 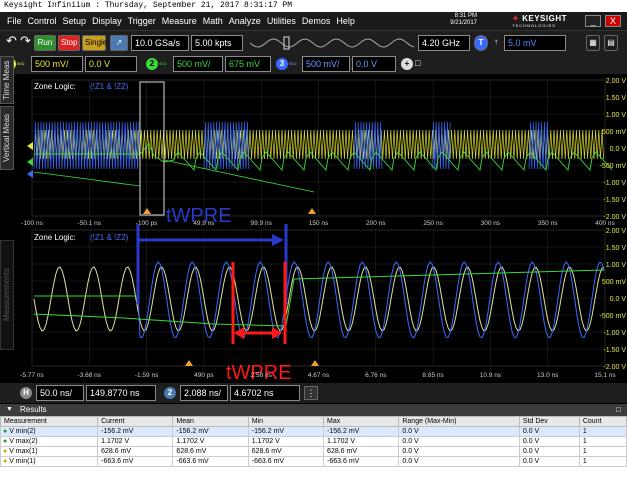 What do you see at coordinates (204, 375) in the screenshot?
I see `x-tick-label: 490 ps` at bounding box center [204, 375].